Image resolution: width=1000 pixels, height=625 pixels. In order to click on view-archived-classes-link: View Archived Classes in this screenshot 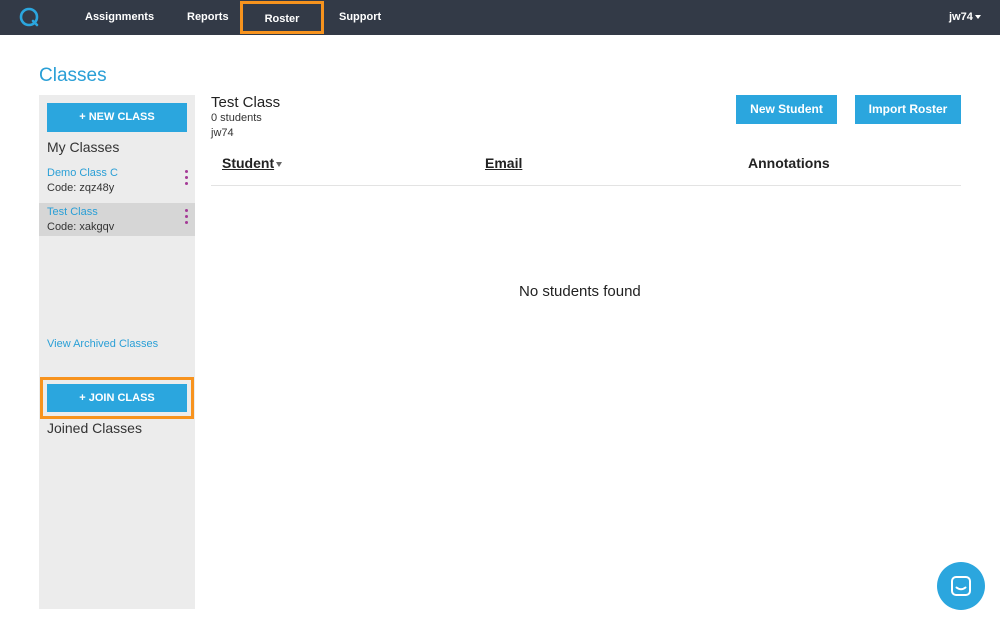, I will do `click(102, 344)`.